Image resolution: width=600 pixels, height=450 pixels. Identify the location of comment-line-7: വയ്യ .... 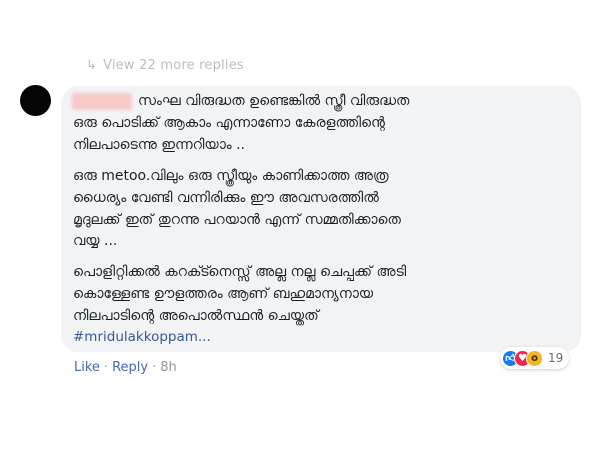
(95, 241).